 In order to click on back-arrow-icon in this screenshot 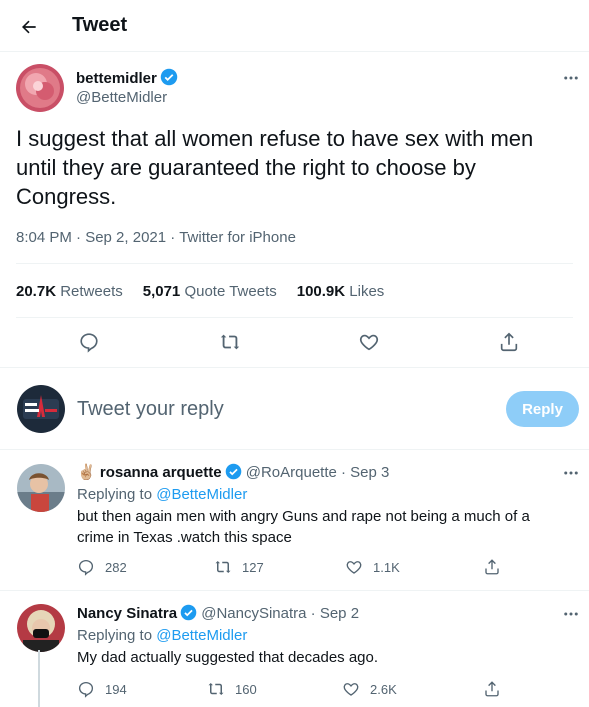, I will do `click(29, 27)`.